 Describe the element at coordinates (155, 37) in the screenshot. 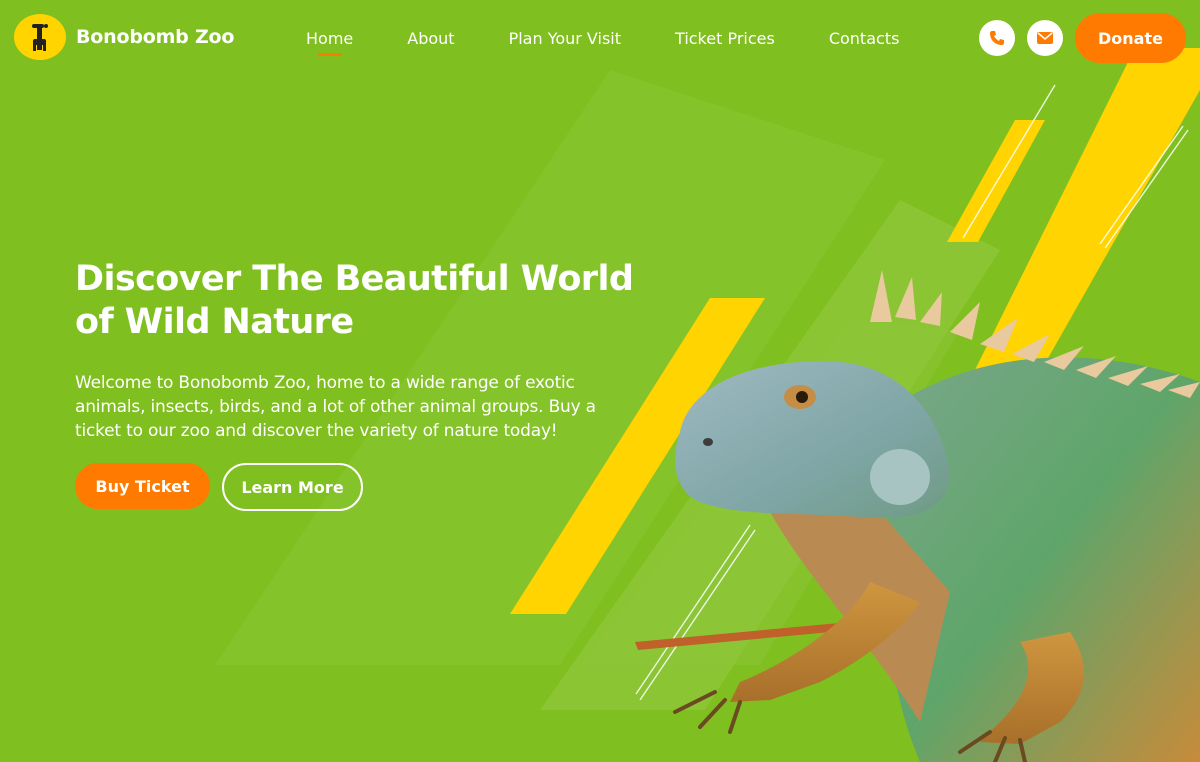

I see `brand-name: Bonobomb Zoo` at that location.